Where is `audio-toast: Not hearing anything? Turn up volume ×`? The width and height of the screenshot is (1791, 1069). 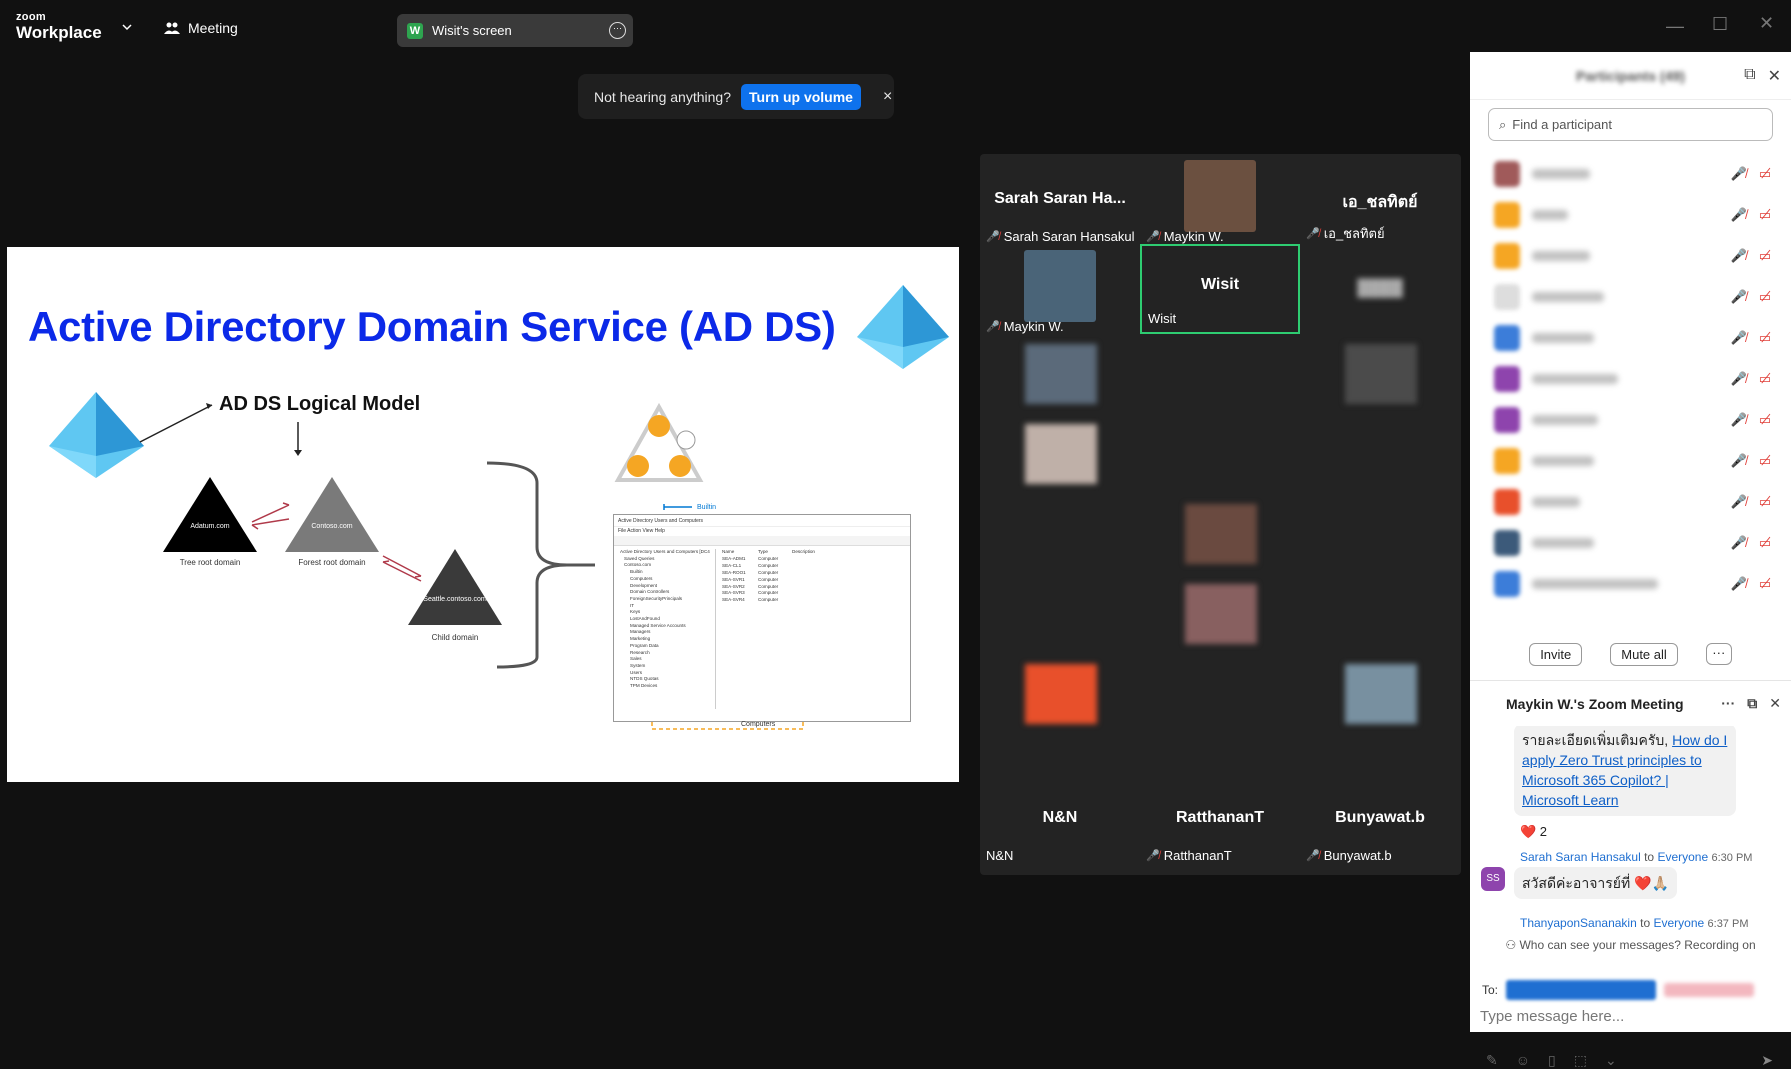 audio-toast: Not hearing anything? Turn up volume × is located at coordinates (736, 96).